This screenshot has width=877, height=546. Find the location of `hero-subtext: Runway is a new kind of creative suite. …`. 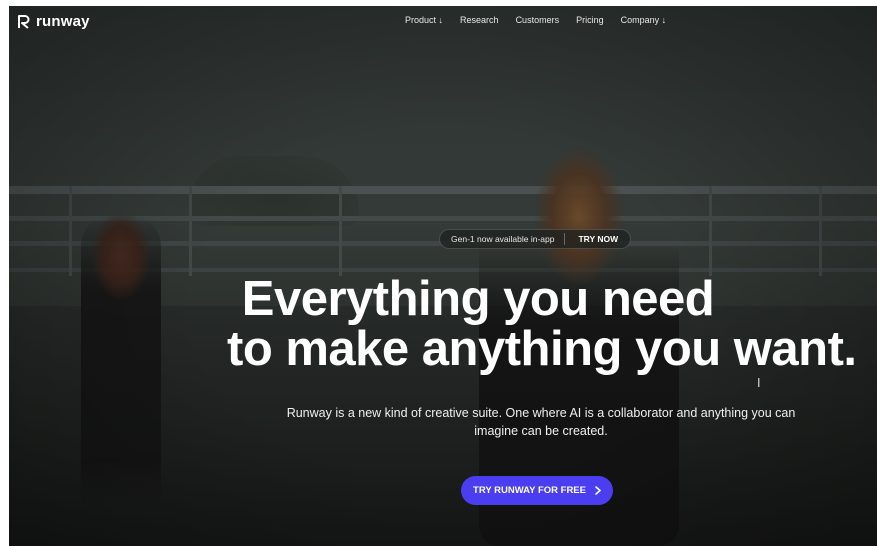

hero-subtext: Runway is a new kind of creative suite. … is located at coordinates (541, 422).